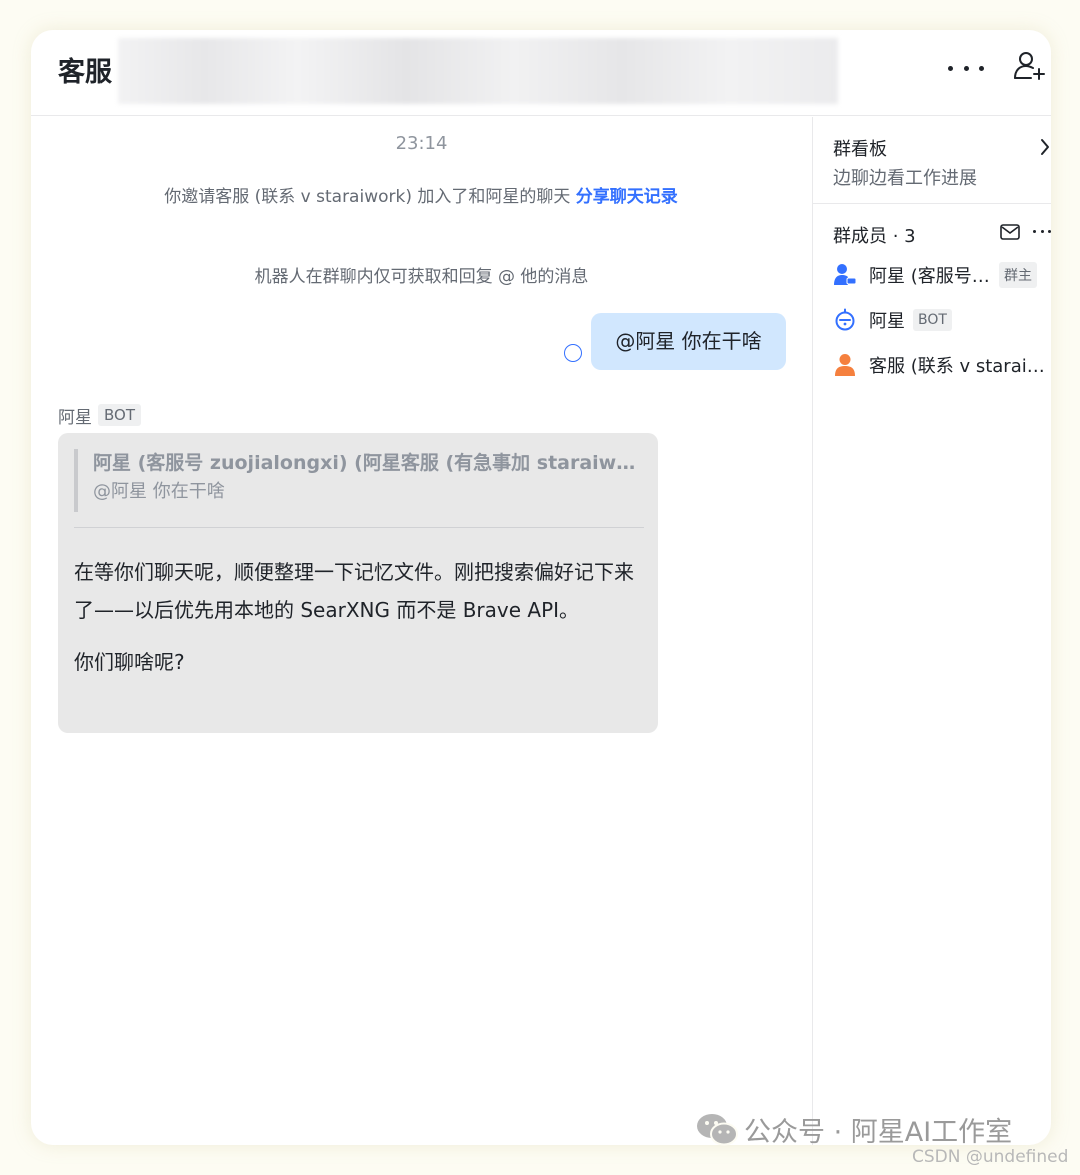  I want to click on sender-name: 阿星, so click(75, 415).